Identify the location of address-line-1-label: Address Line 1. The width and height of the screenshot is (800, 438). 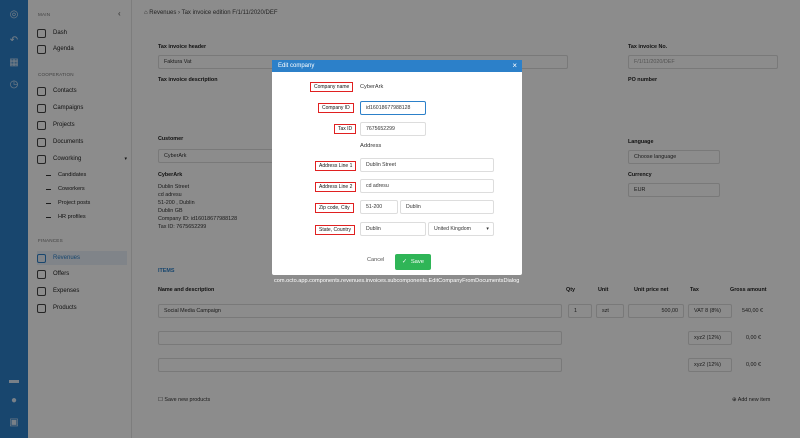
(336, 166).